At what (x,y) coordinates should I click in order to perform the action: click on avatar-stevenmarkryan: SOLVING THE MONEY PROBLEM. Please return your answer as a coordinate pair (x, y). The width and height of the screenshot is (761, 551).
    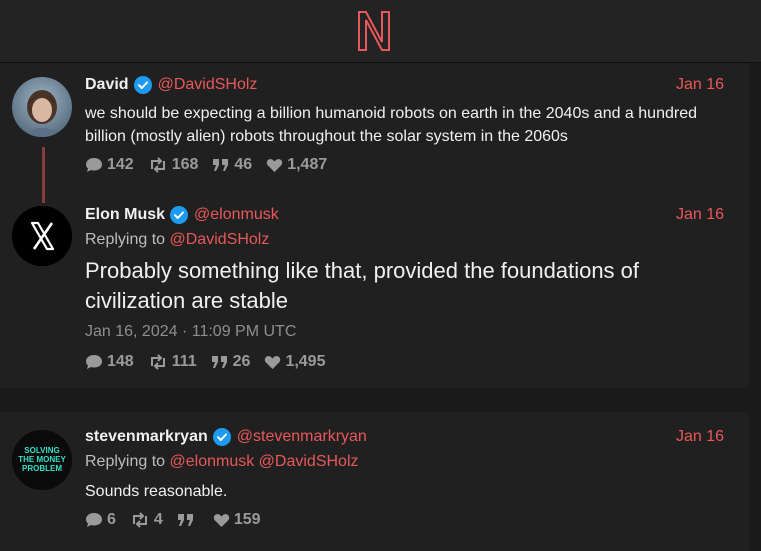
    Looking at the image, I should click on (42, 460).